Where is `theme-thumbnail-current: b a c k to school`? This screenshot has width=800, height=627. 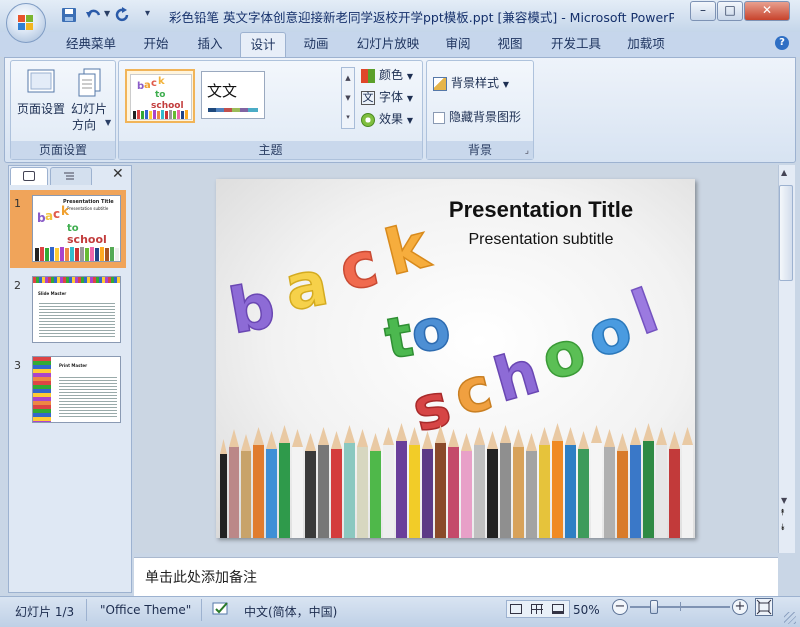 theme-thumbnail-current: b a c k to school is located at coordinates (160, 96).